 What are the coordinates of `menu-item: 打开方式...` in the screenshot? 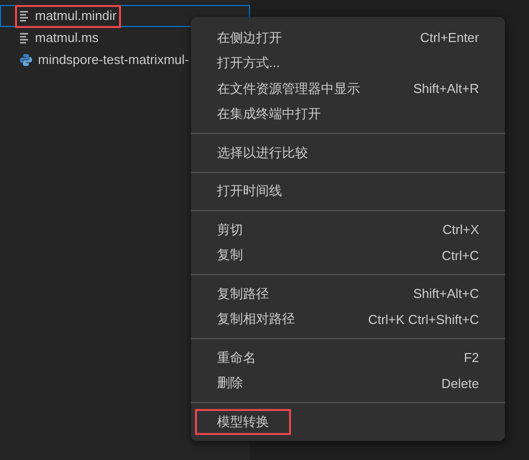 It's located at (348, 63).